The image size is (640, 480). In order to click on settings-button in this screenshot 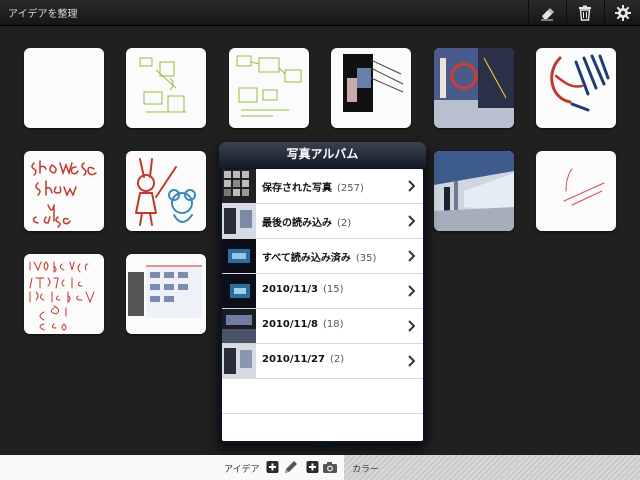, I will do `click(622, 12)`.